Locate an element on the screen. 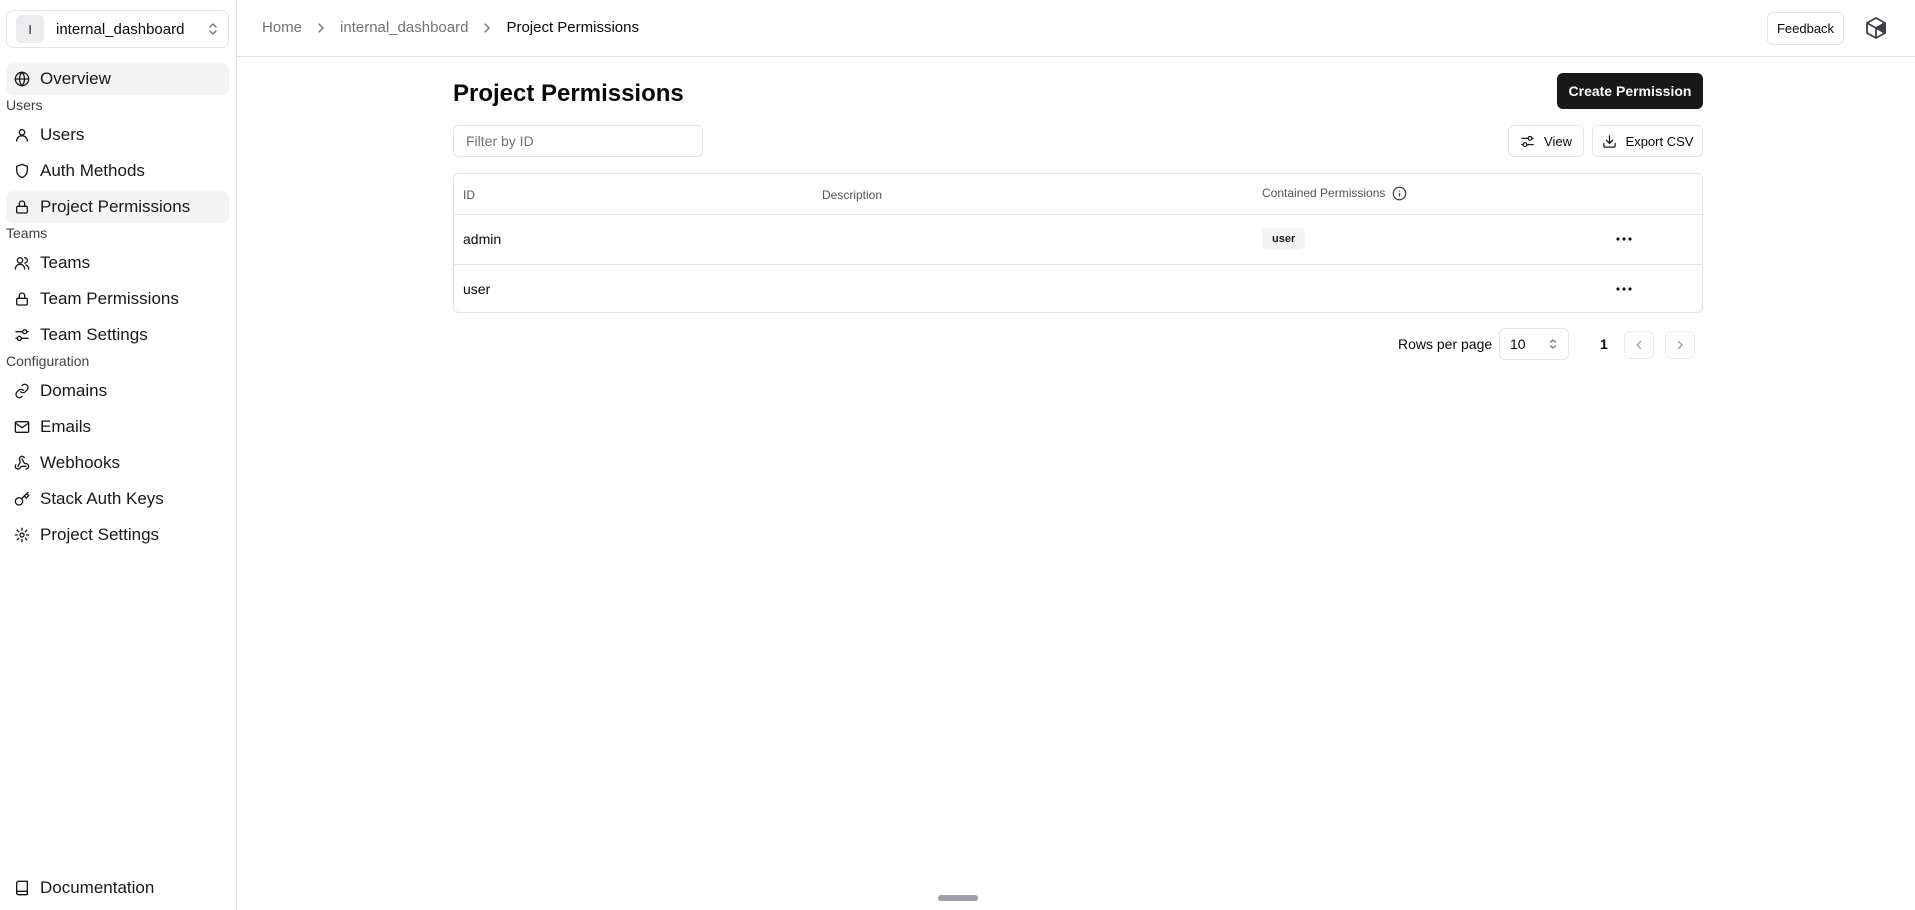 This screenshot has height=910, width=1915. sidebar-item-label: Auth Methods is located at coordinates (92, 170).